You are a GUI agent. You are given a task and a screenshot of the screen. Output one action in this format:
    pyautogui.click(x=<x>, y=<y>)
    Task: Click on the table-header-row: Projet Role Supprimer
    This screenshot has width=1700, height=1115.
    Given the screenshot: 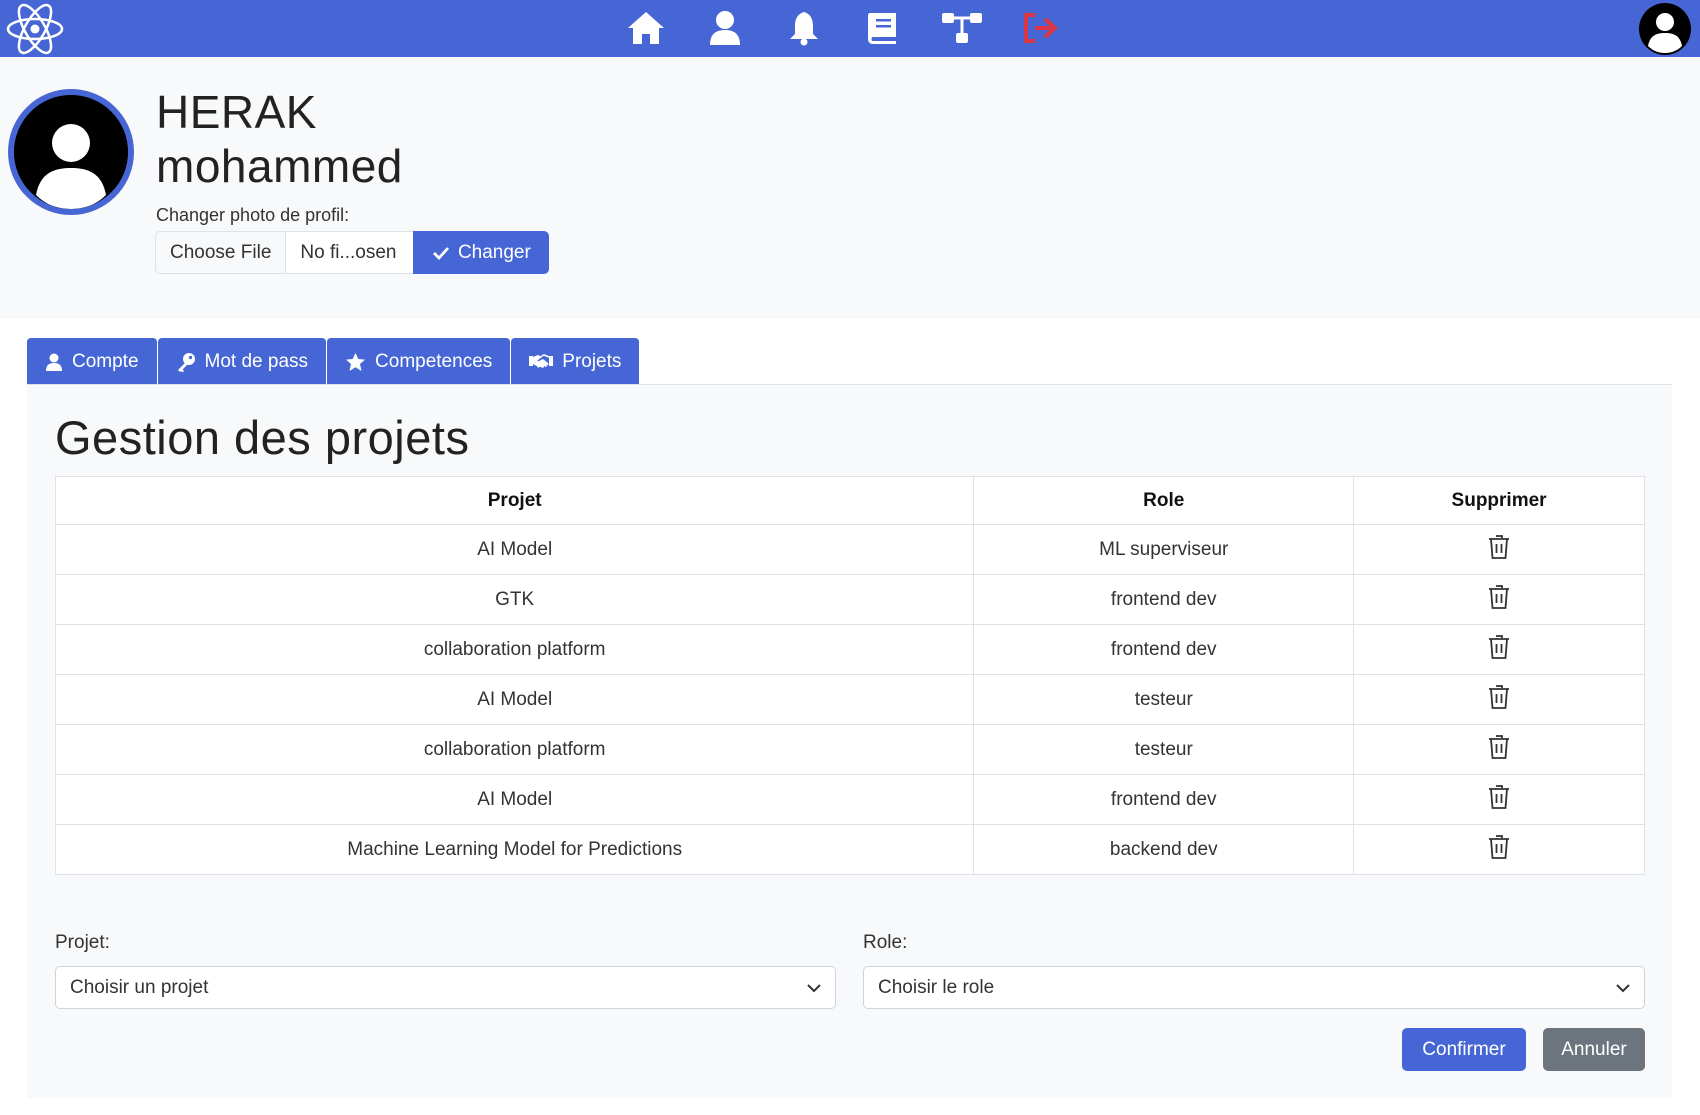 What is the action you would take?
    pyautogui.click(x=849, y=500)
    